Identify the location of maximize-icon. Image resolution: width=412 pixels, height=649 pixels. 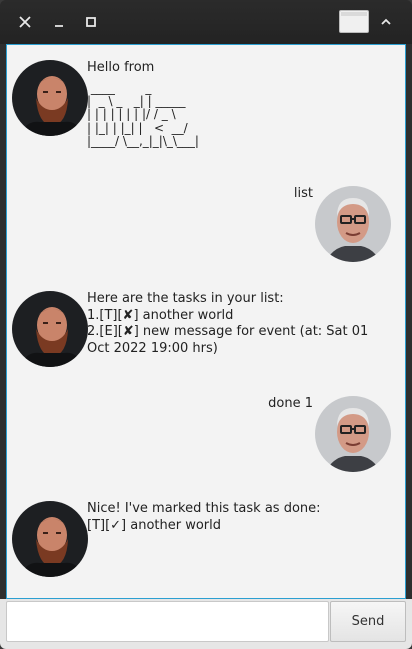
(91, 22).